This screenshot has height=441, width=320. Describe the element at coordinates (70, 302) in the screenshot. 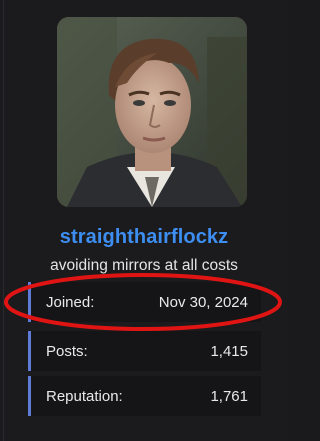

I see `stat-label: Joined:` at that location.